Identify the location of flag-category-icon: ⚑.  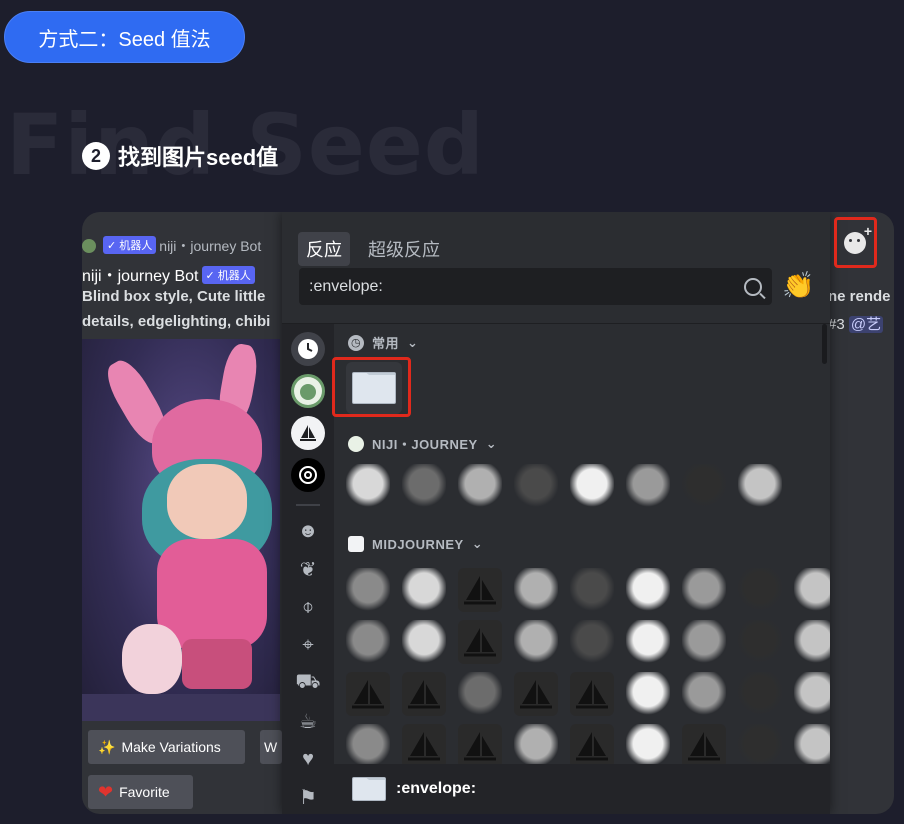
(308, 797).